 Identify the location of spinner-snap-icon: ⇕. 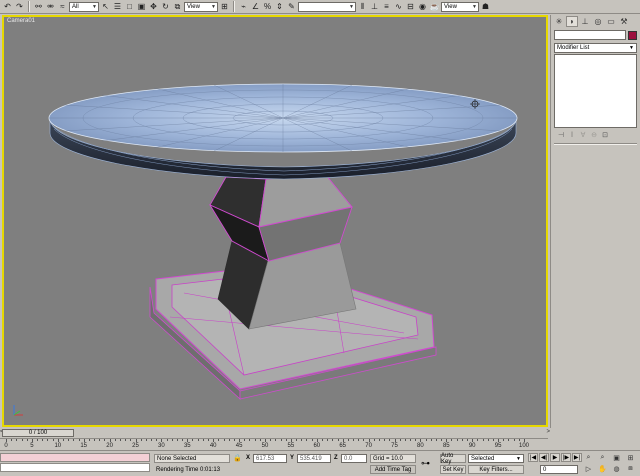
(279, 6).